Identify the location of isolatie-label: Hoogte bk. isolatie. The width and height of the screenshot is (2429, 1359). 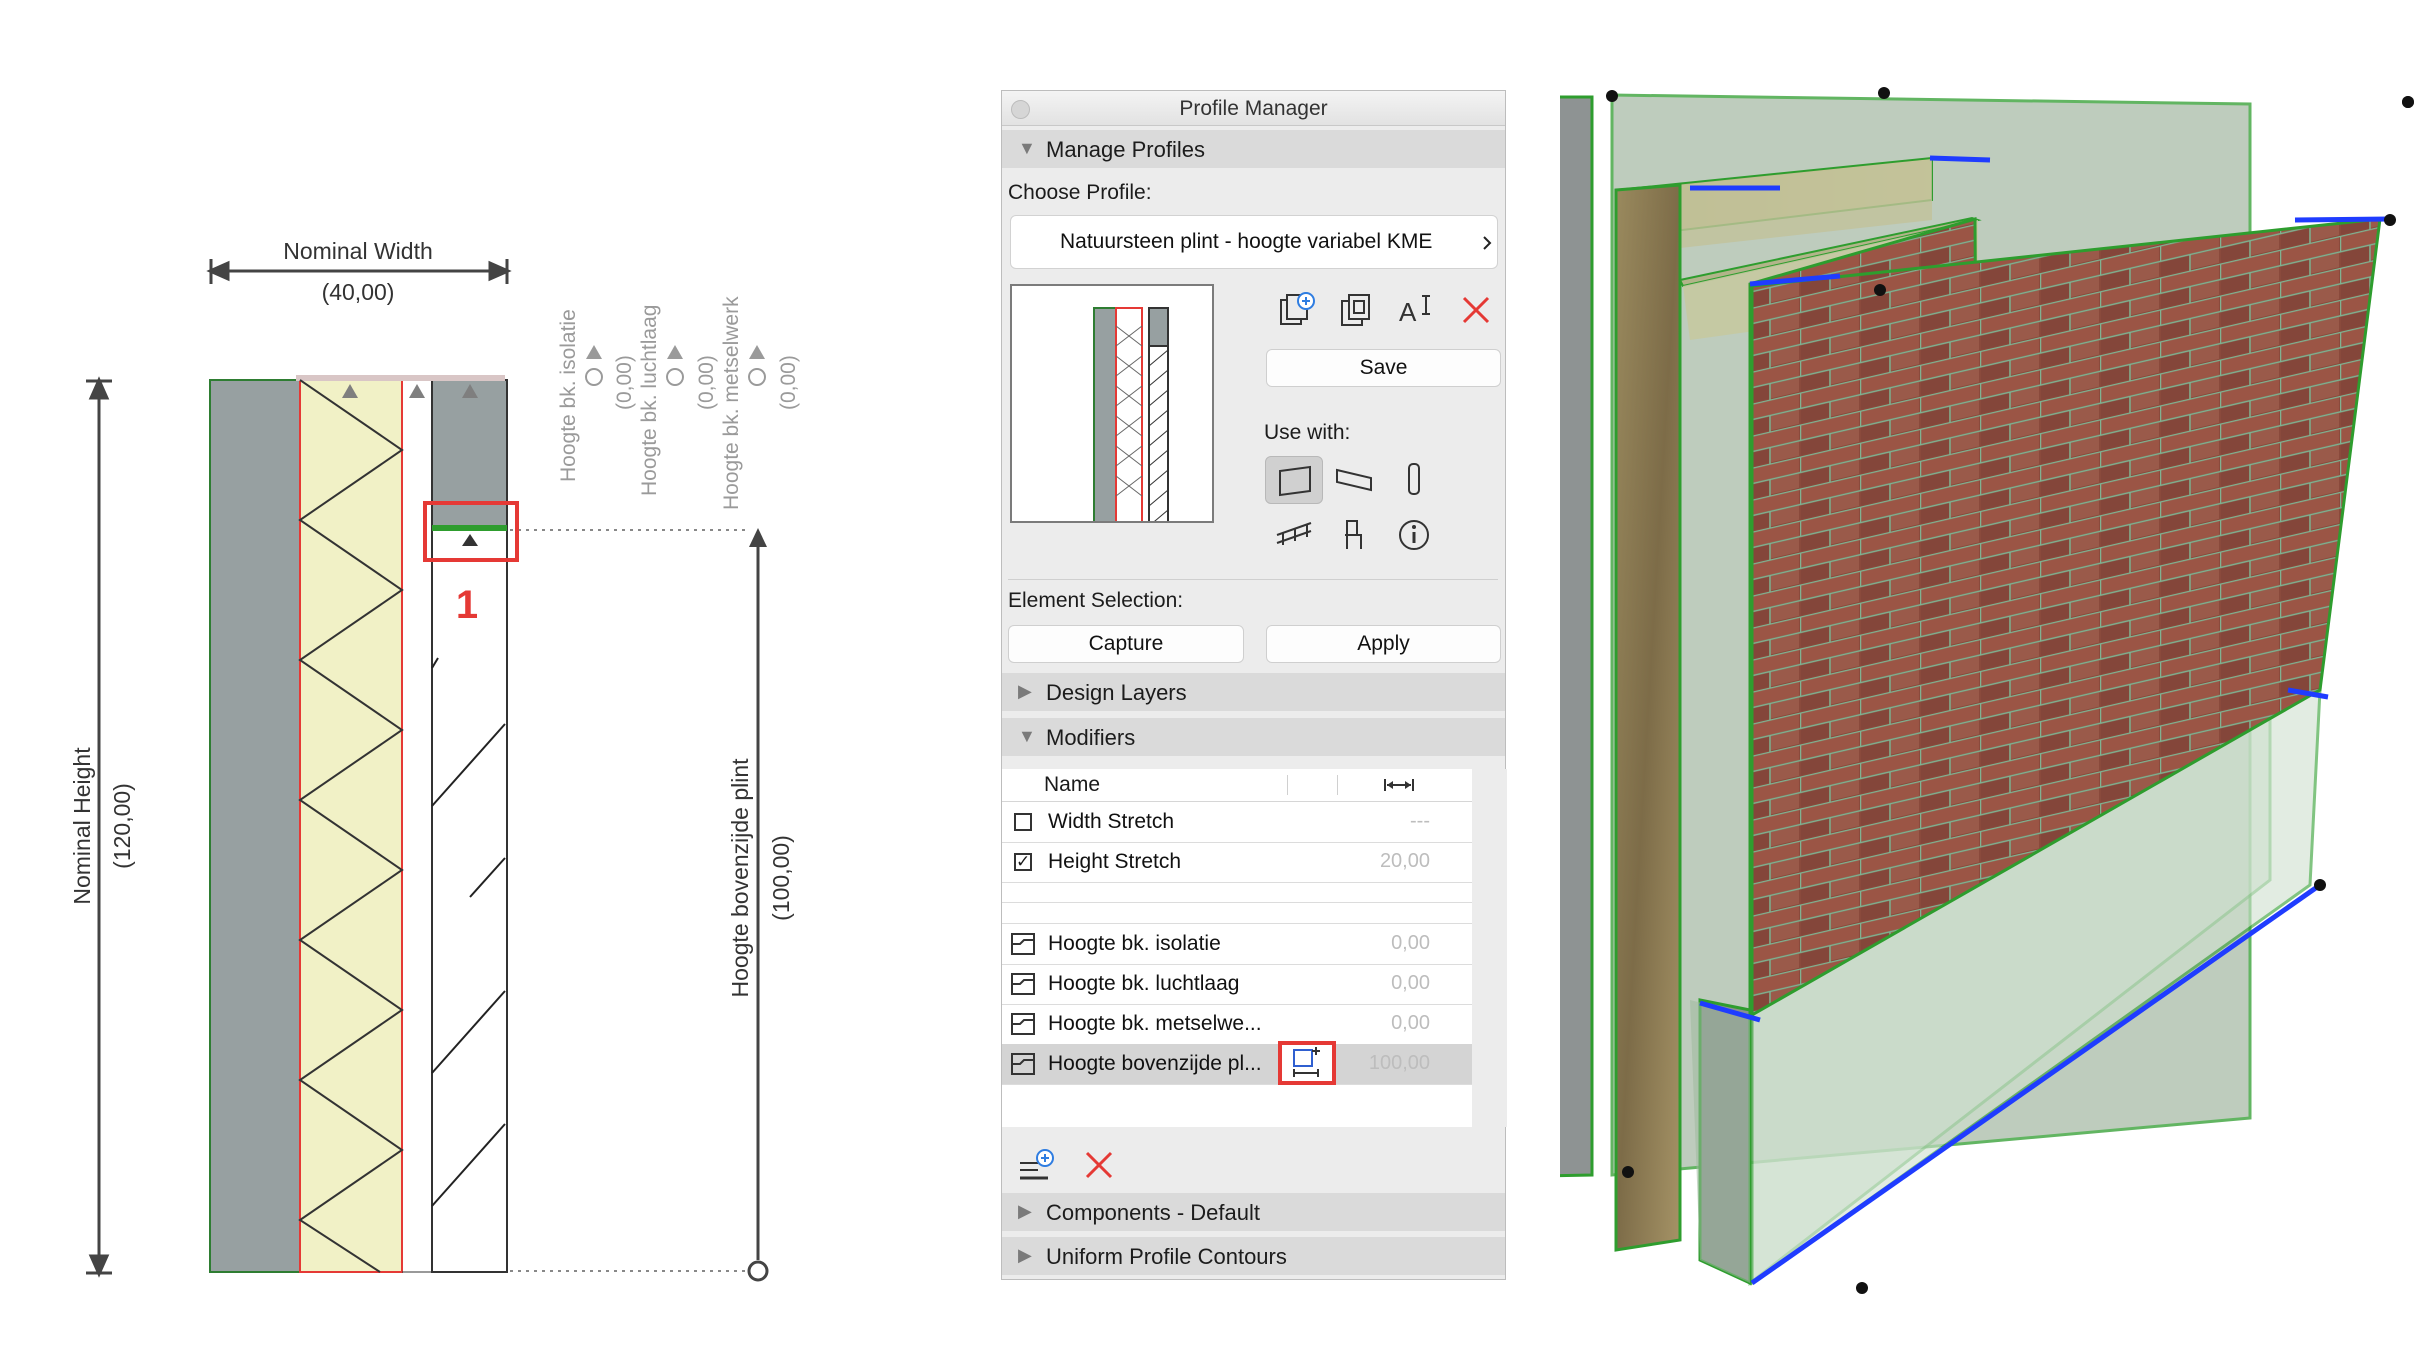
(568, 395).